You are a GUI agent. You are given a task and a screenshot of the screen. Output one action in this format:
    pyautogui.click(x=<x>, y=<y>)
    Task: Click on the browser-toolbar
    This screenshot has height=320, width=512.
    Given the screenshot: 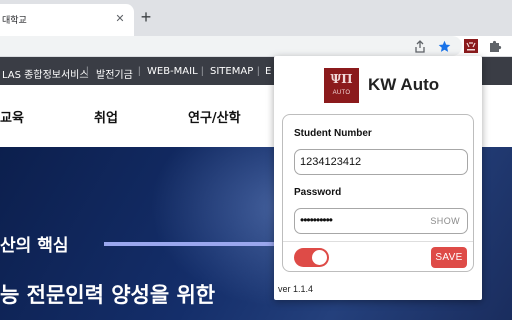 What is the action you would take?
    pyautogui.click(x=256, y=46)
    